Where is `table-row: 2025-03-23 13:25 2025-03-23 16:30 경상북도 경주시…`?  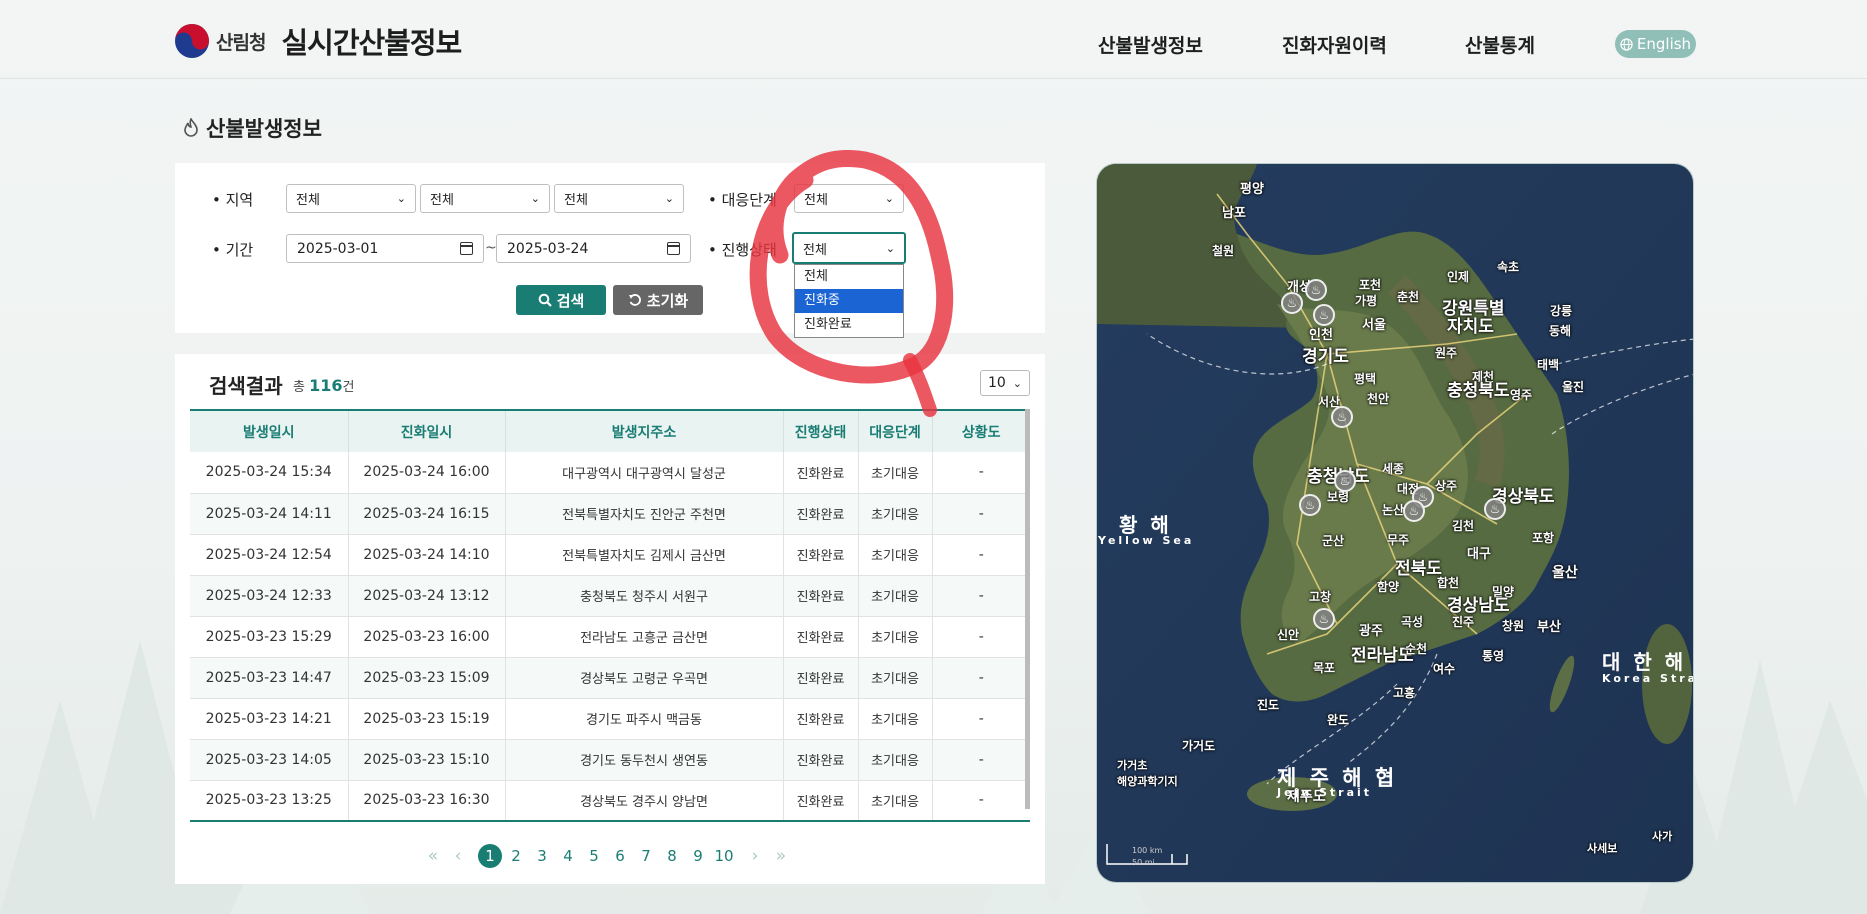
table-row: 2025-03-23 13:25 2025-03-23 16:30 경상북도 경주시… is located at coordinates (610, 800).